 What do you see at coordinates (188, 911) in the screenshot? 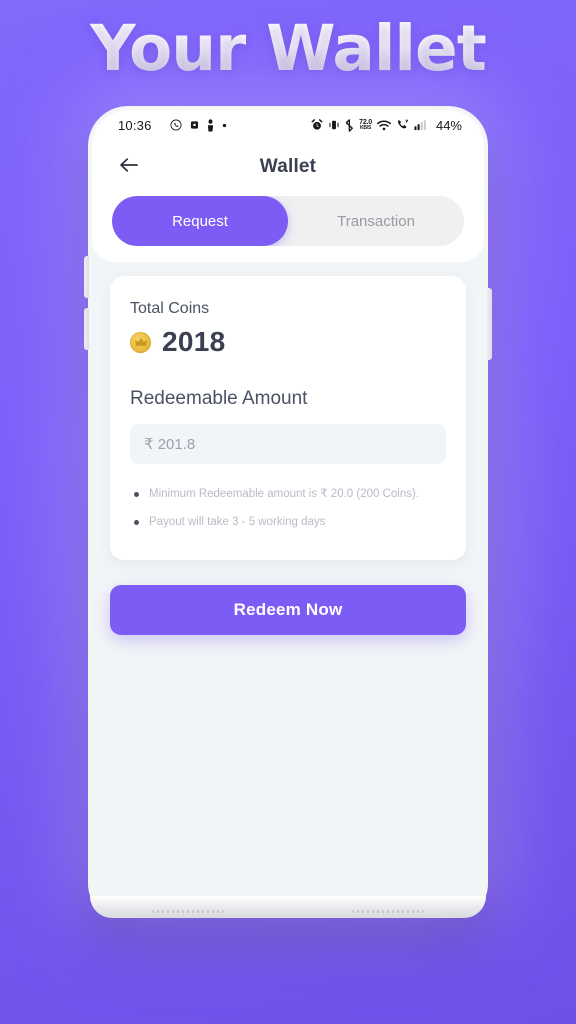
I see `speaker-grille-left` at bounding box center [188, 911].